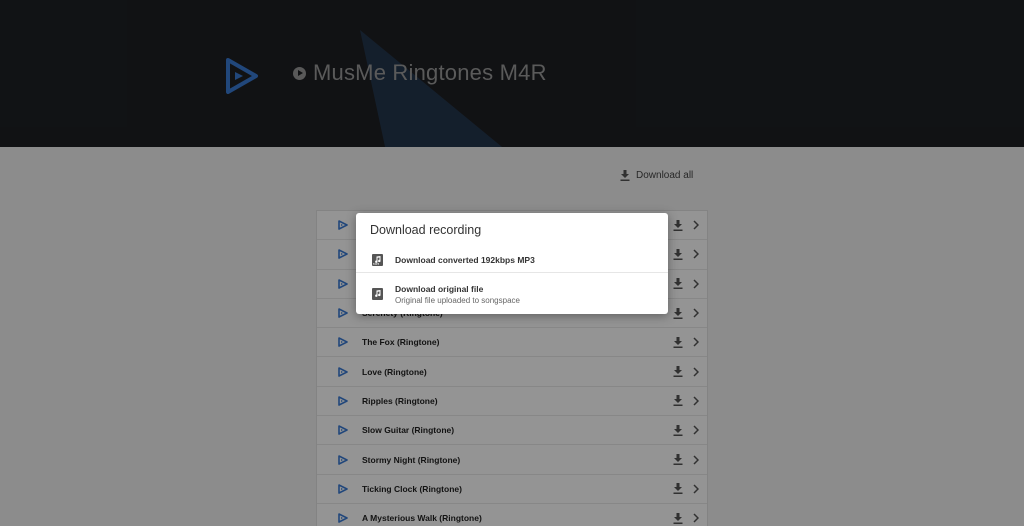  Describe the element at coordinates (377, 294) in the screenshot. I see `music-file-icon` at that location.